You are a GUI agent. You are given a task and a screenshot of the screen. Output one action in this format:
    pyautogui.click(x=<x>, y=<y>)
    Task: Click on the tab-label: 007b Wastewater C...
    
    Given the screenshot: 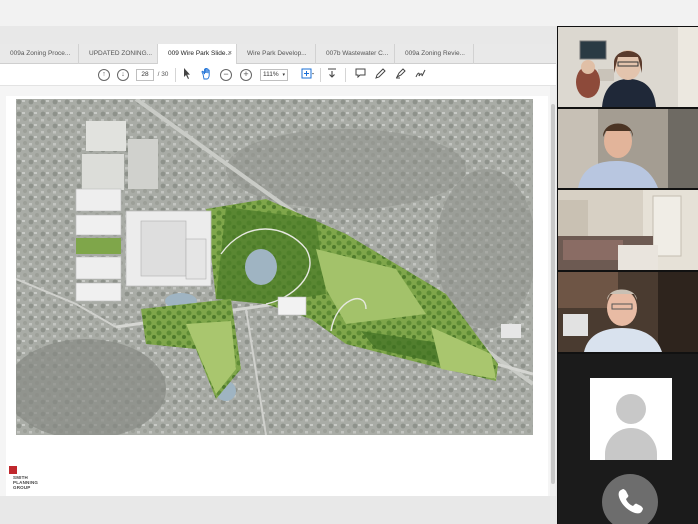 What is the action you would take?
    pyautogui.click(x=357, y=53)
    